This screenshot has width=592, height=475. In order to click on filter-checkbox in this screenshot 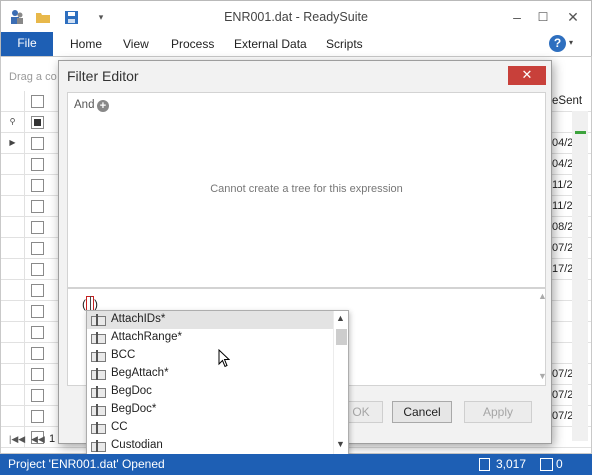, I will do `click(37, 122)`.